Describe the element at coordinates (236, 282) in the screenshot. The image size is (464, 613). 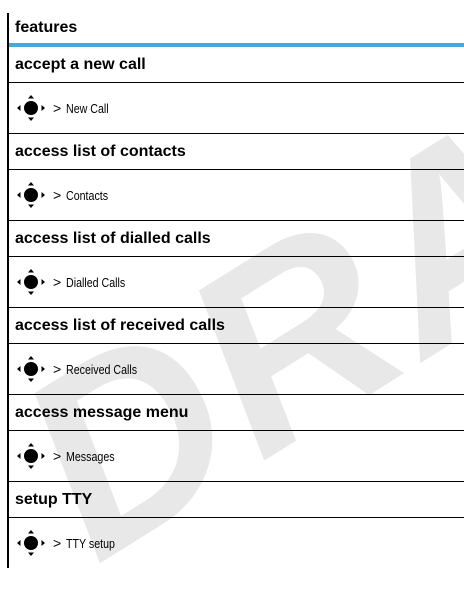
I see `feature-path: > Dialled Calls` at that location.